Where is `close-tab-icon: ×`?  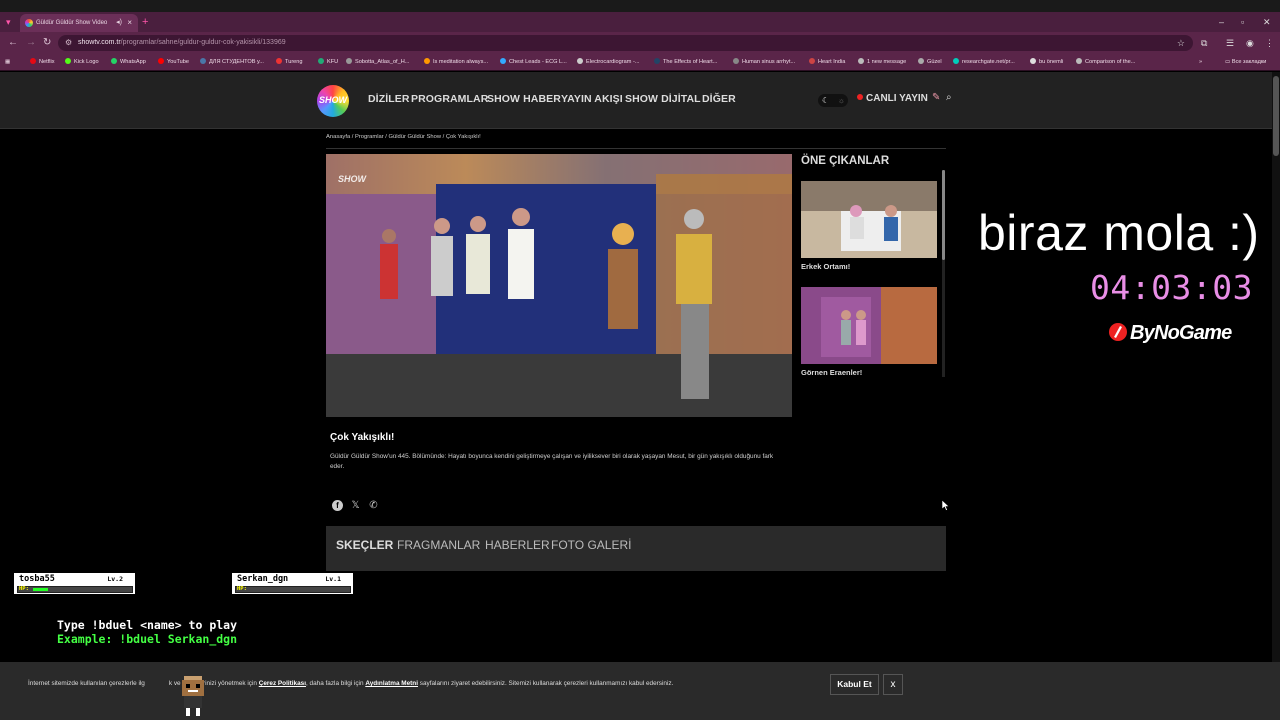 close-tab-icon: × is located at coordinates (129, 23).